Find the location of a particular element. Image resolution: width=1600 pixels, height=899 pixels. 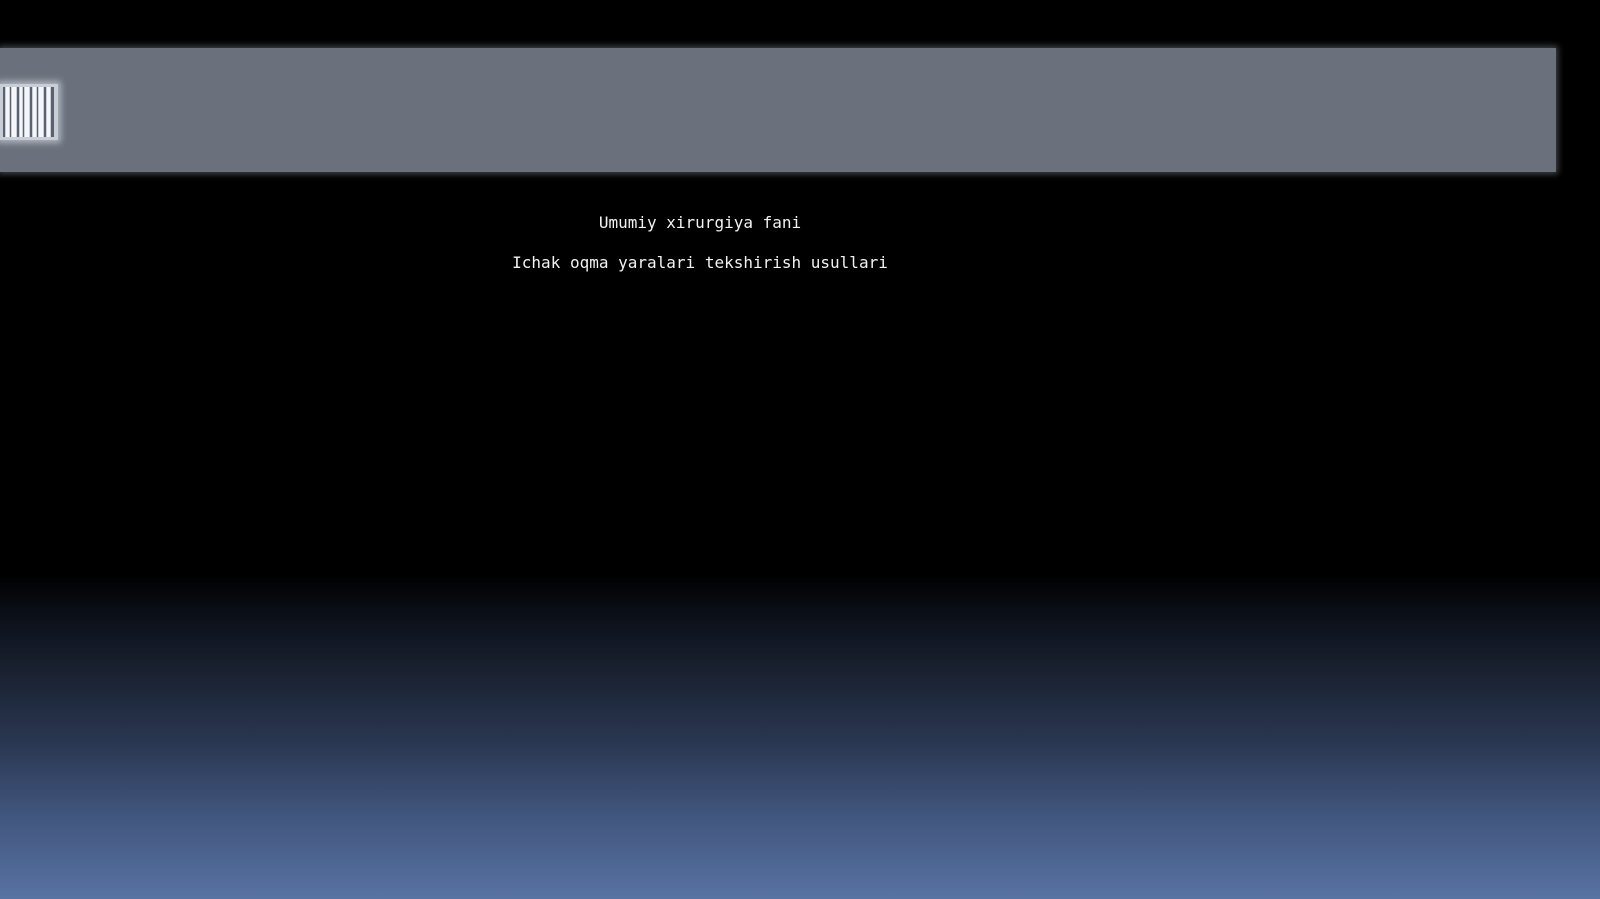

barcode-icon is located at coordinates (29, 112).